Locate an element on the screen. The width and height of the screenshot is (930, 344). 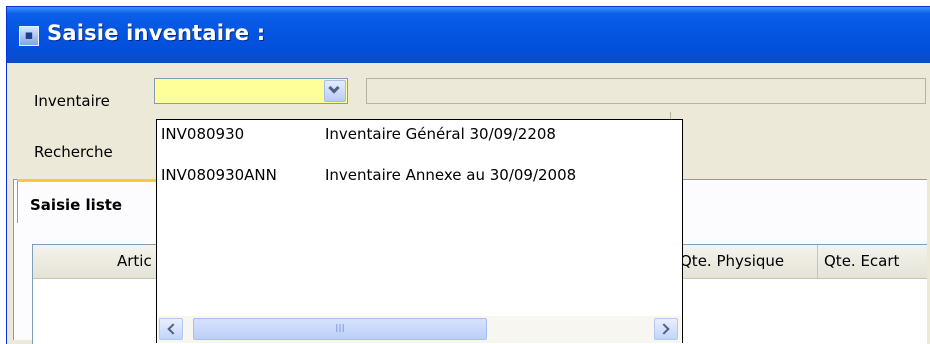
column-header-qte-physique: Qte. Physique is located at coordinates (745, 261).